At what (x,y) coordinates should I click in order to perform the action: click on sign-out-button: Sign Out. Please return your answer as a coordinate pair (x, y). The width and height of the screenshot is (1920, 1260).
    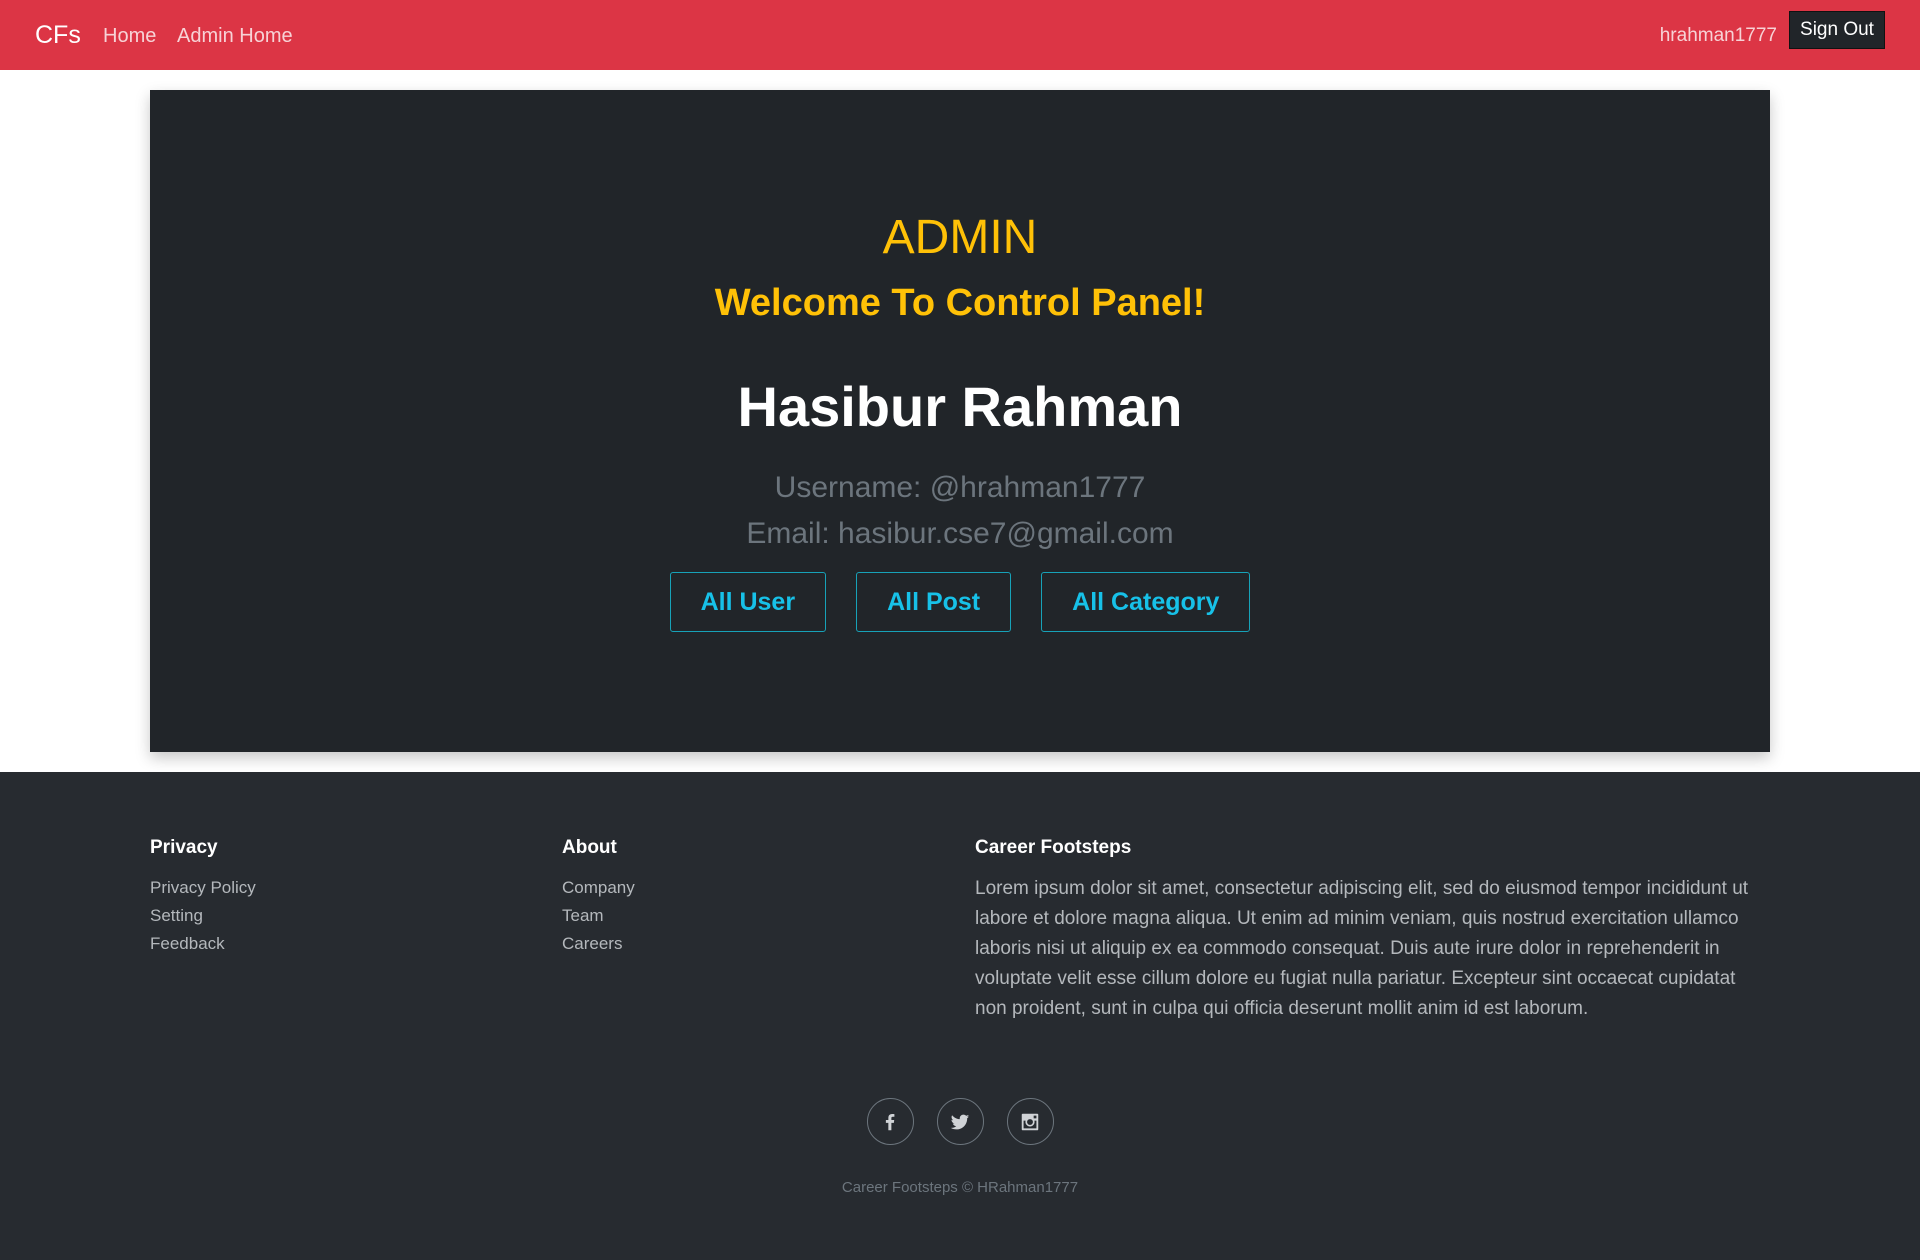
    Looking at the image, I should click on (1837, 30).